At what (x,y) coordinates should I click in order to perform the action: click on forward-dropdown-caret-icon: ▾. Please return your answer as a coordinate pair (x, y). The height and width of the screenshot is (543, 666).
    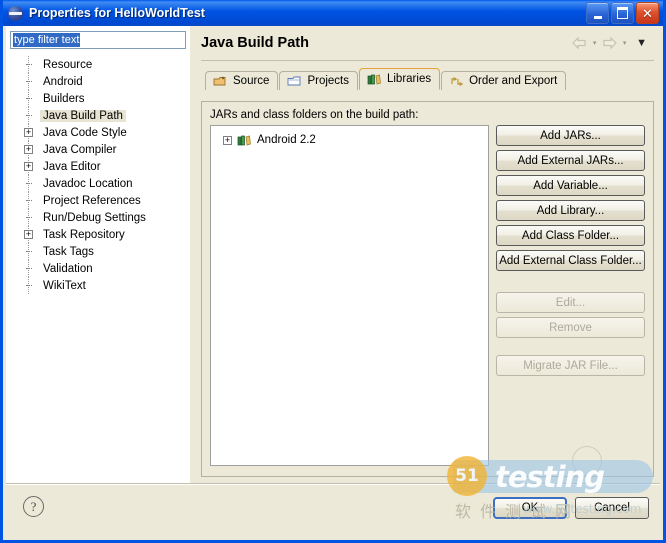
    Looking at the image, I should click on (624, 43).